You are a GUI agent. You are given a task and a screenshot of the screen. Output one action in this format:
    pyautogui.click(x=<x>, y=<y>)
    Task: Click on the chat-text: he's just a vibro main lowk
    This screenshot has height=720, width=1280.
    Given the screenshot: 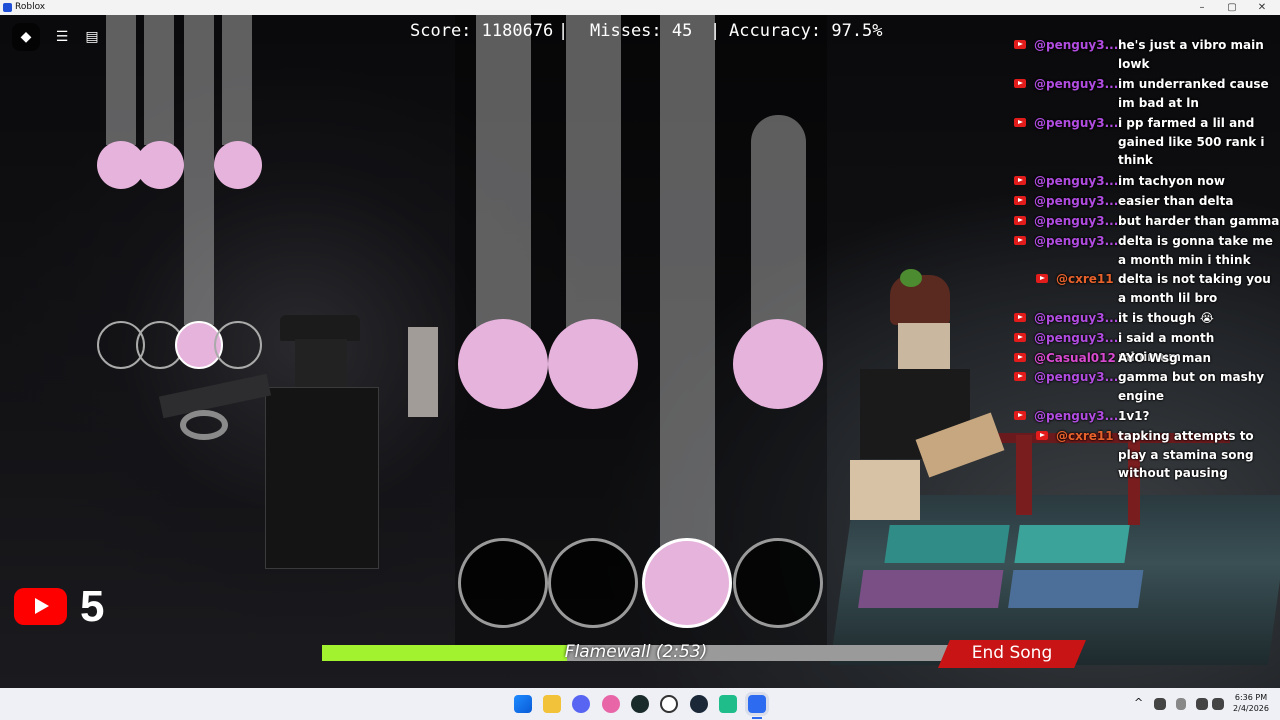 What is the action you would take?
    pyautogui.click(x=1191, y=54)
    